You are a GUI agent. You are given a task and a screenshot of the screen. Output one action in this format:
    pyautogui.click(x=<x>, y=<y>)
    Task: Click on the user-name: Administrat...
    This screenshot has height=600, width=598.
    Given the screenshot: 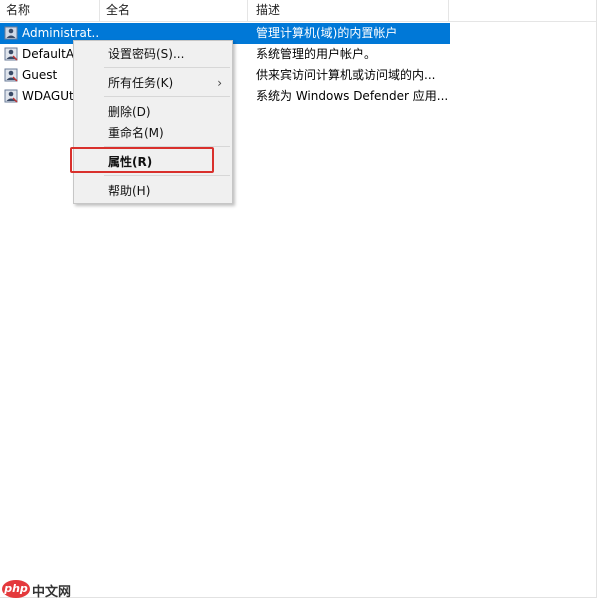 What is the action you would take?
    pyautogui.click(x=61, y=33)
    